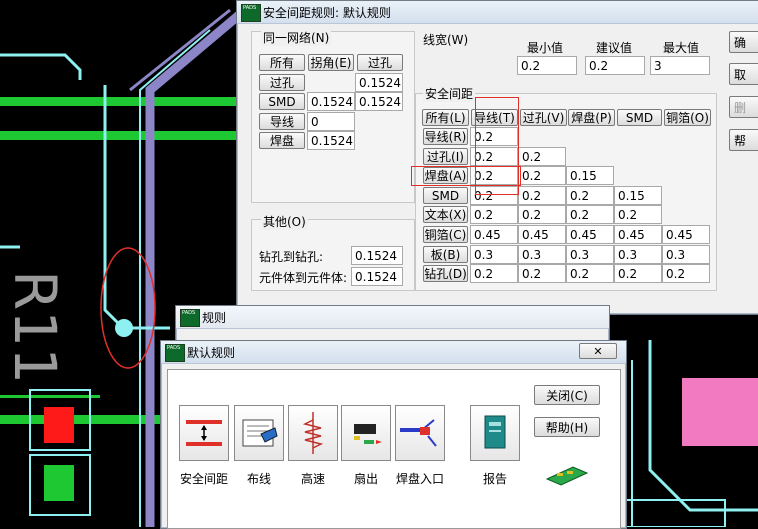 The image size is (758, 529). Describe the element at coordinates (377, 255) in the screenshot. I see `drill-to-drill-input: 0.1524` at that location.